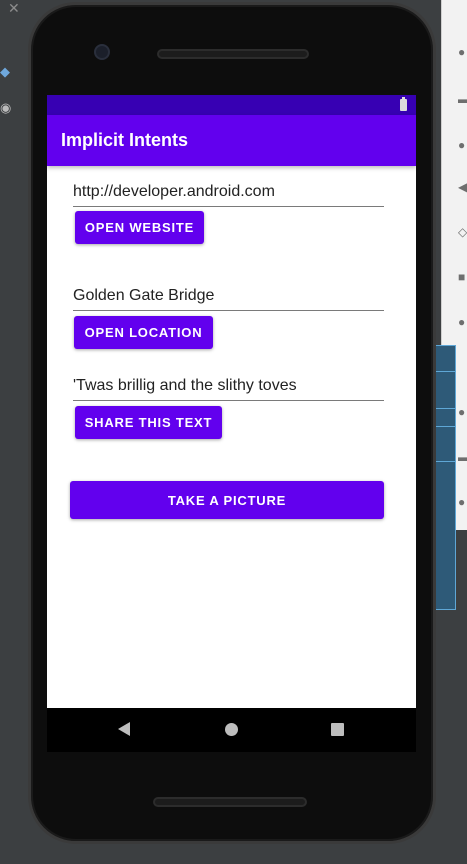 The image size is (467, 864). I want to click on app-title: Implicit Intents, so click(125, 140).